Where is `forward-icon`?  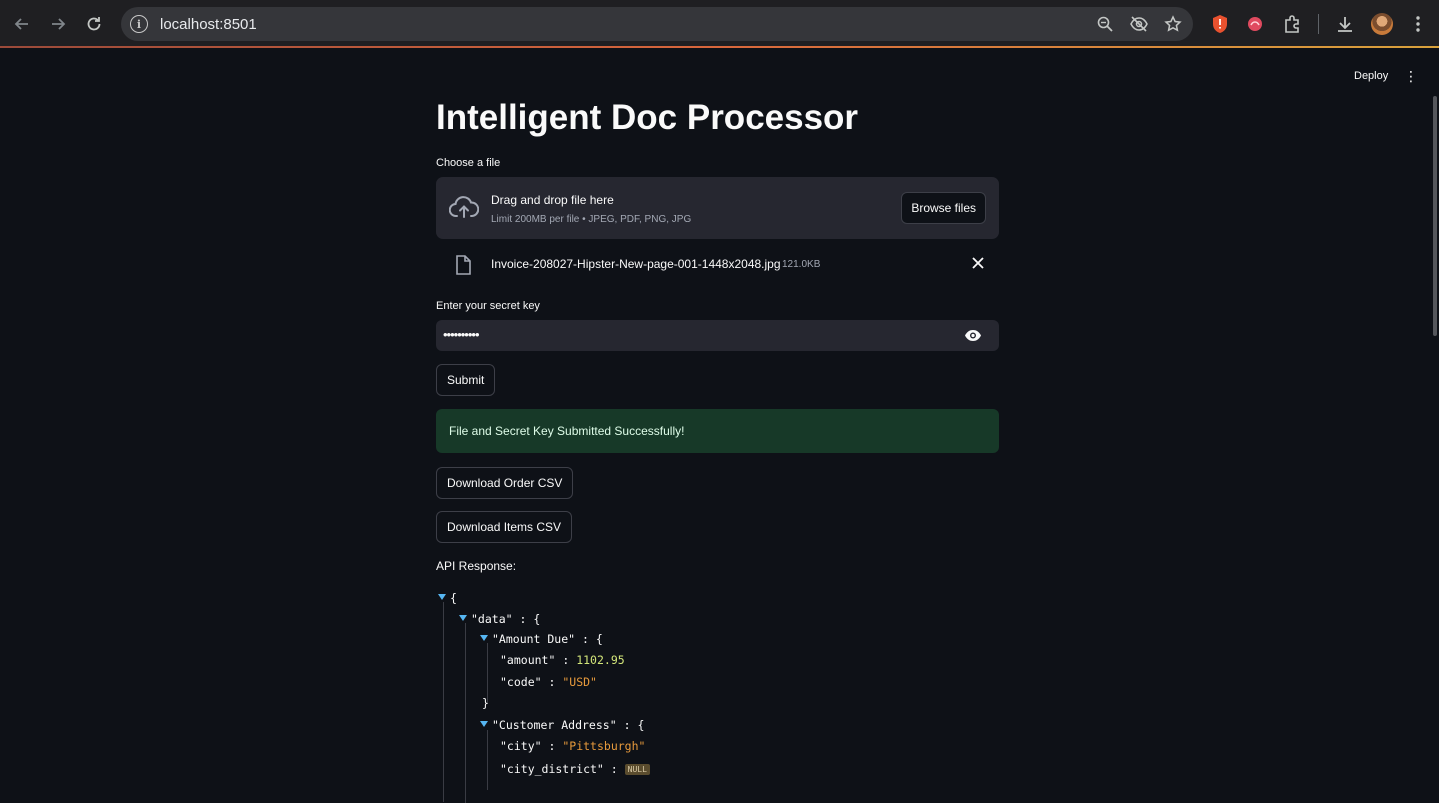
forward-icon is located at coordinates (58, 24).